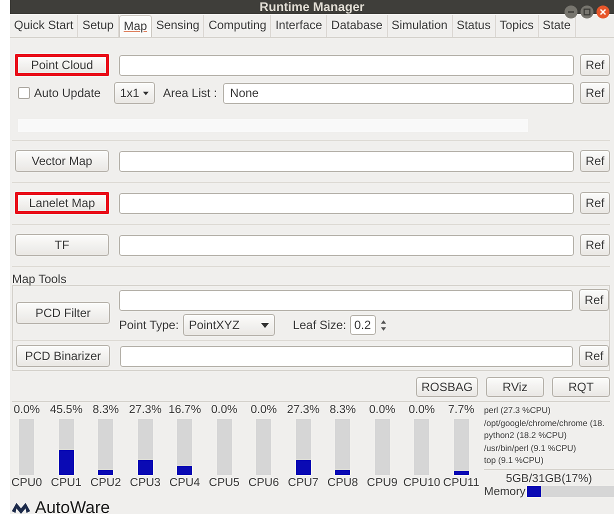 The image size is (614, 514). I want to click on memory-label: Memory, so click(505, 492).